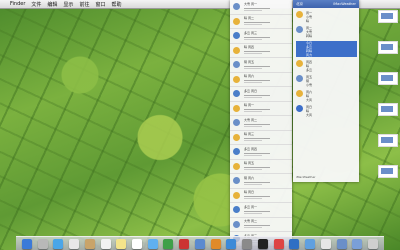  What do you see at coordinates (308, 21) in the screenshot?
I see `weather-day-text: 晴` at bounding box center [308, 21].